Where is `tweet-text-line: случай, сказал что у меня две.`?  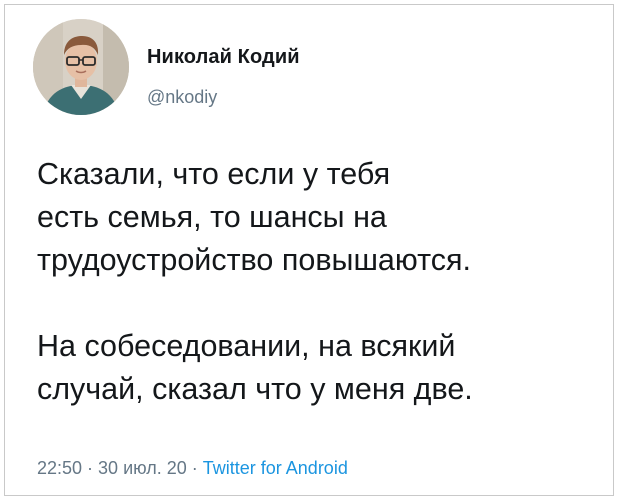
tweet-text-line: случай, сказал что у меня две. is located at coordinates (255, 389).